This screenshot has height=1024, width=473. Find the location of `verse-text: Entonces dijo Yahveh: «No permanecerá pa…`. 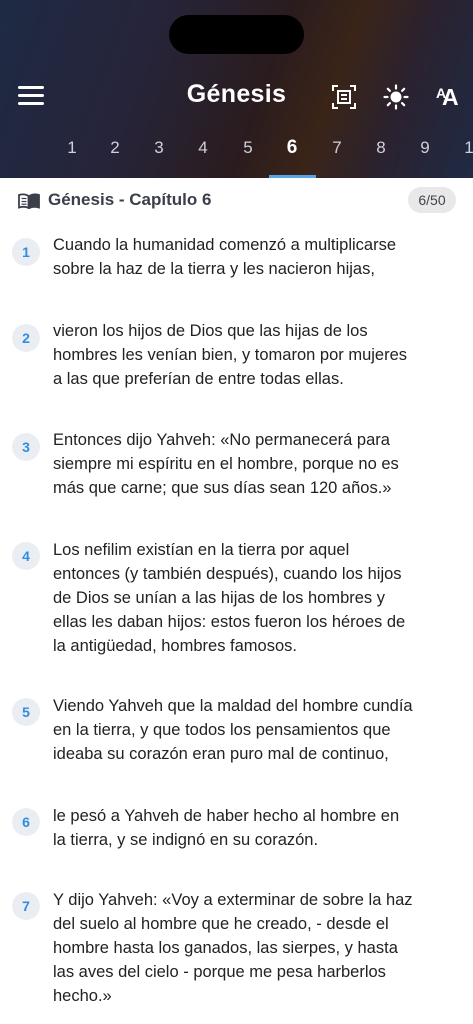

verse-text: Entonces dijo Yahveh: «No permanecerá pa… is located at coordinates (226, 464).